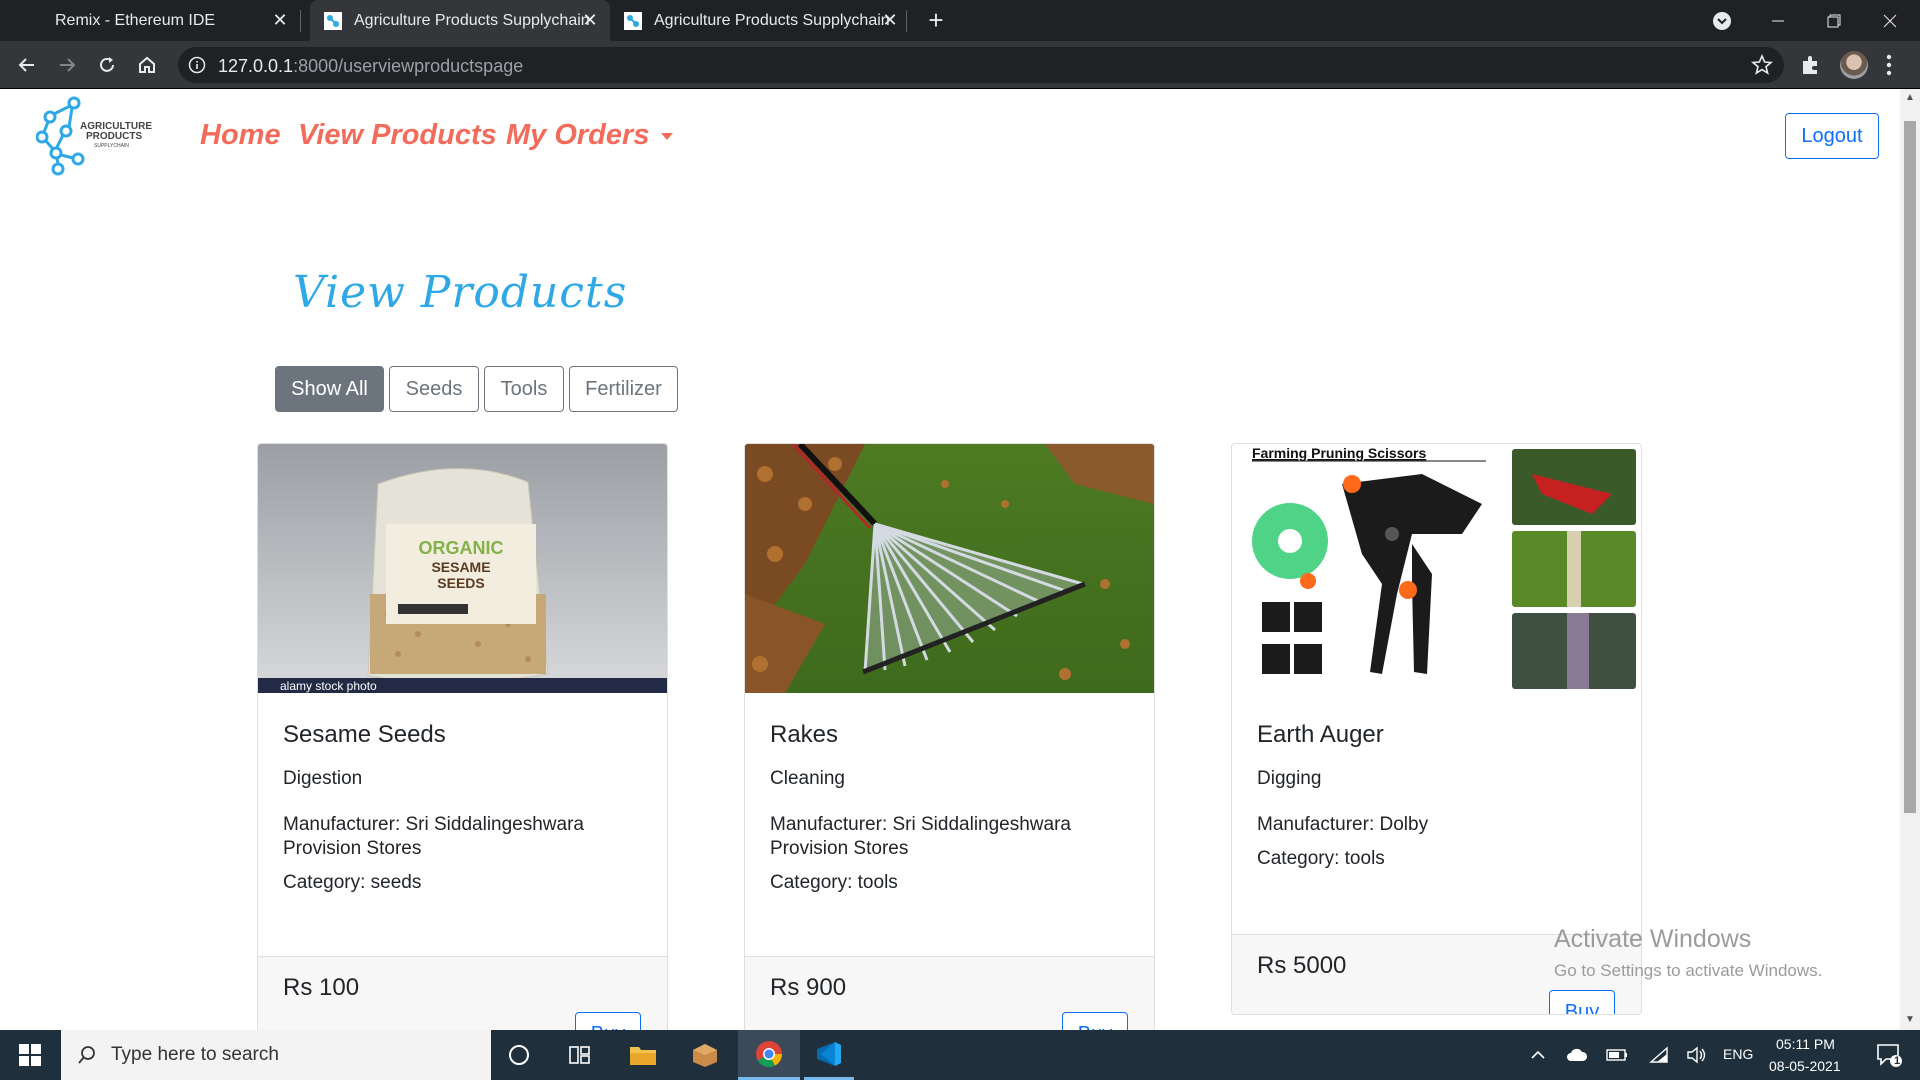 Image resolution: width=1920 pixels, height=1080 pixels. Describe the element at coordinates (1289, 778) in the screenshot. I see `product-description: Digging` at that location.